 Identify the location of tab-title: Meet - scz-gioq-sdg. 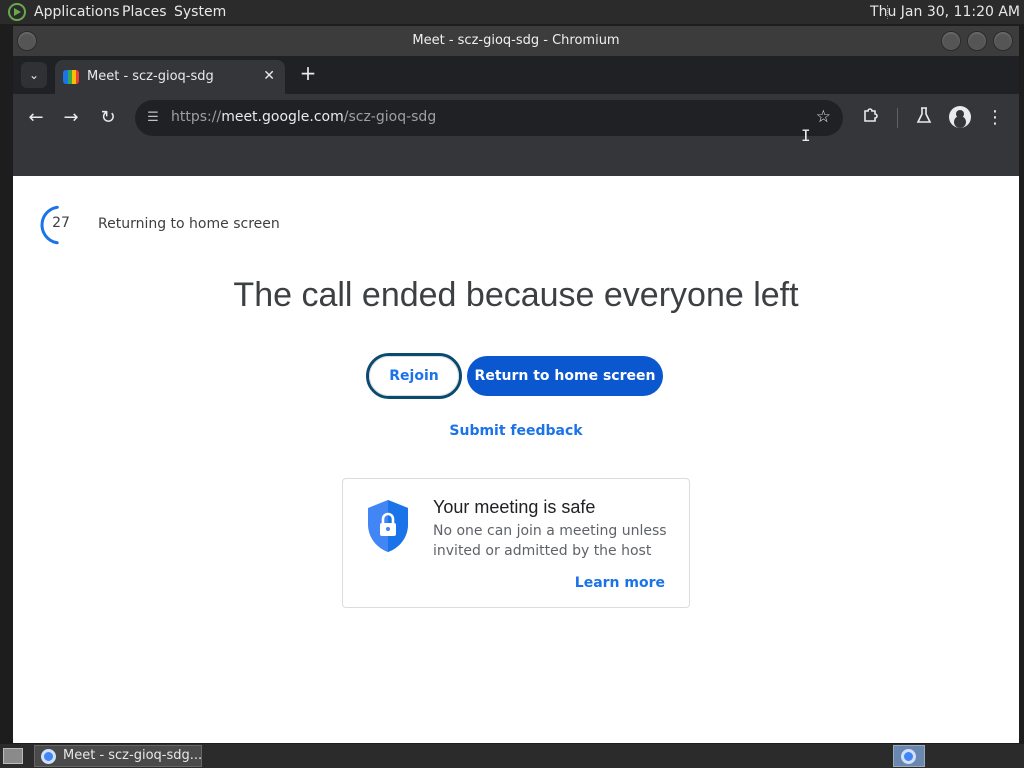
(150, 76).